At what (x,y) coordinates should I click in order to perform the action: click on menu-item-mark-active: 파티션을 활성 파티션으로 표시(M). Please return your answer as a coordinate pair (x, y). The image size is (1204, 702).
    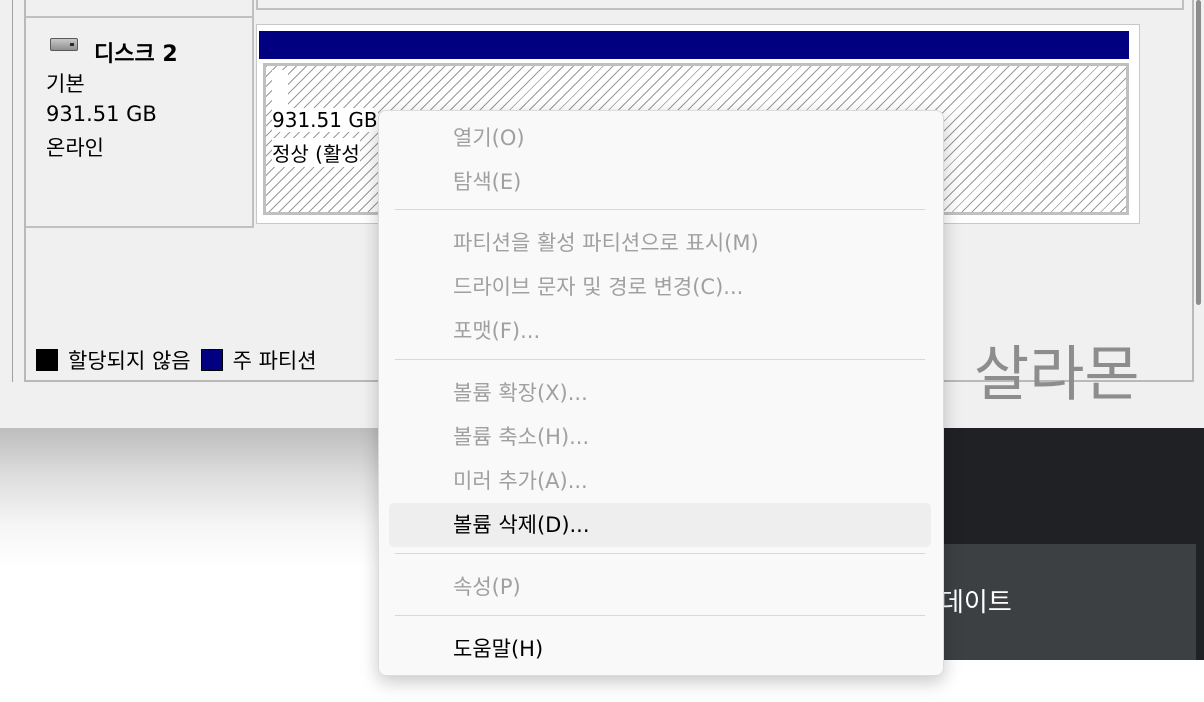
    Looking at the image, I should click on (606, 243).